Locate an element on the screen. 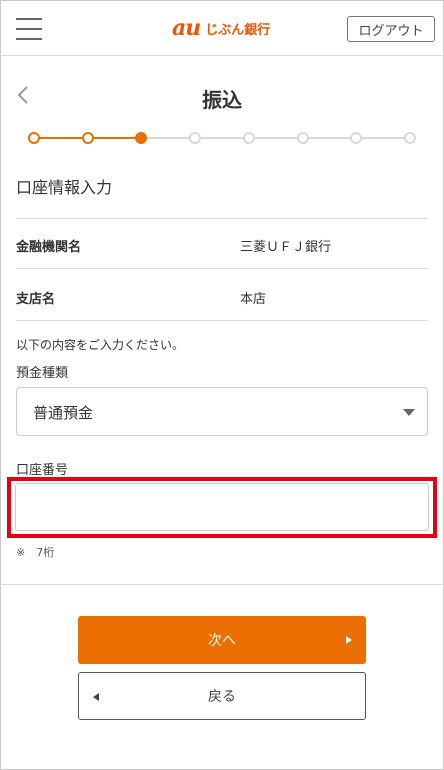  section-title: 口座情報入力 is located at coordinates (64, 187).